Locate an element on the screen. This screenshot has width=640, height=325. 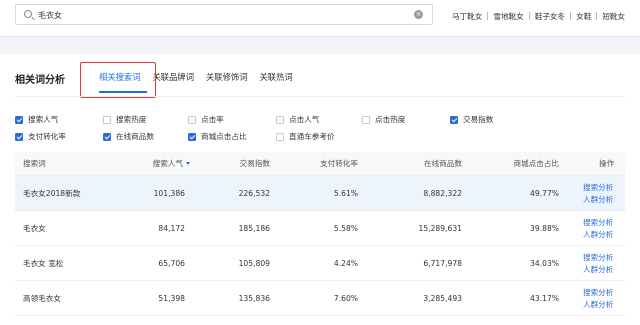
table-header: 搜索词 搜索人气 交易指数 支付转化率 在线商品数 商城点击占比 操作 is located at coordinates (320, 164).